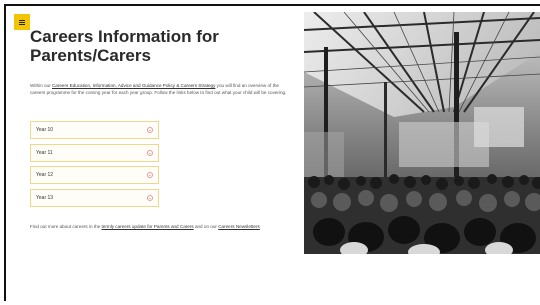 The height and width of the screenshot is (305, 540). I want to click on page-title: Careers Information for Parents/Carers, so click(124, 46).